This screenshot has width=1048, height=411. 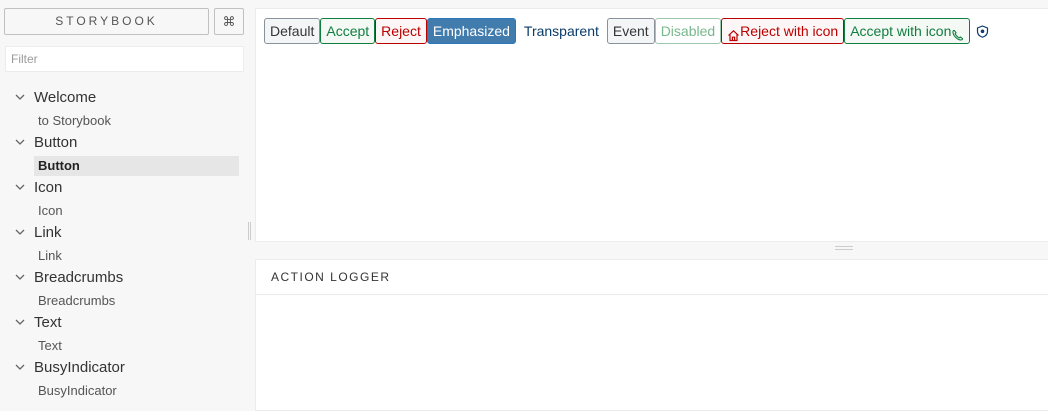 I want to click on tree-story-item: Breadcrumbs, so click(x=136, y=301).